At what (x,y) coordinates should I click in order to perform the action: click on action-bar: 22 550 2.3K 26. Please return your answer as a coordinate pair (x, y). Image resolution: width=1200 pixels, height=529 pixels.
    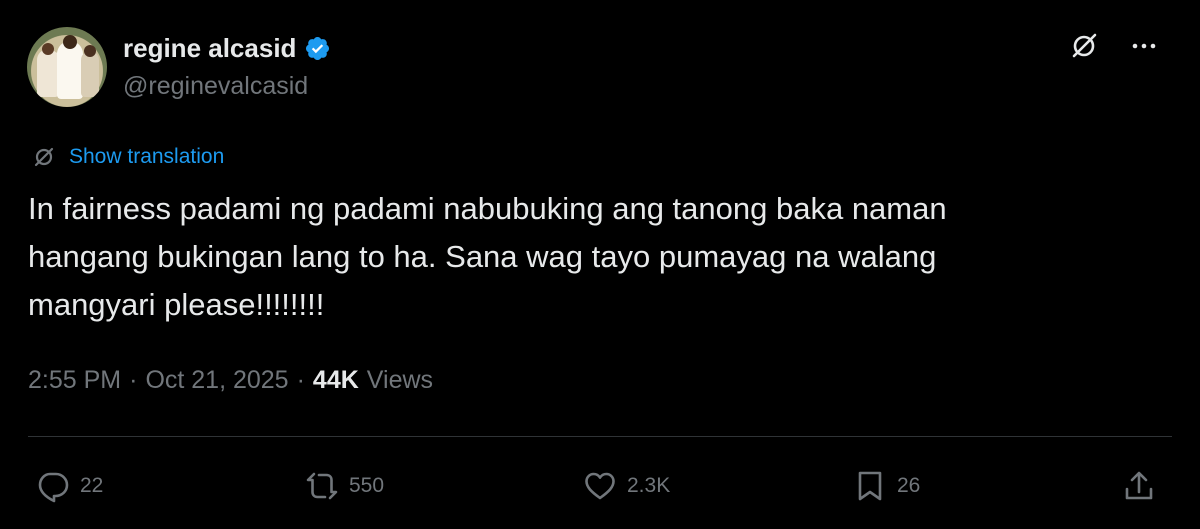
    Looking at the image, I should click on (600, 487).